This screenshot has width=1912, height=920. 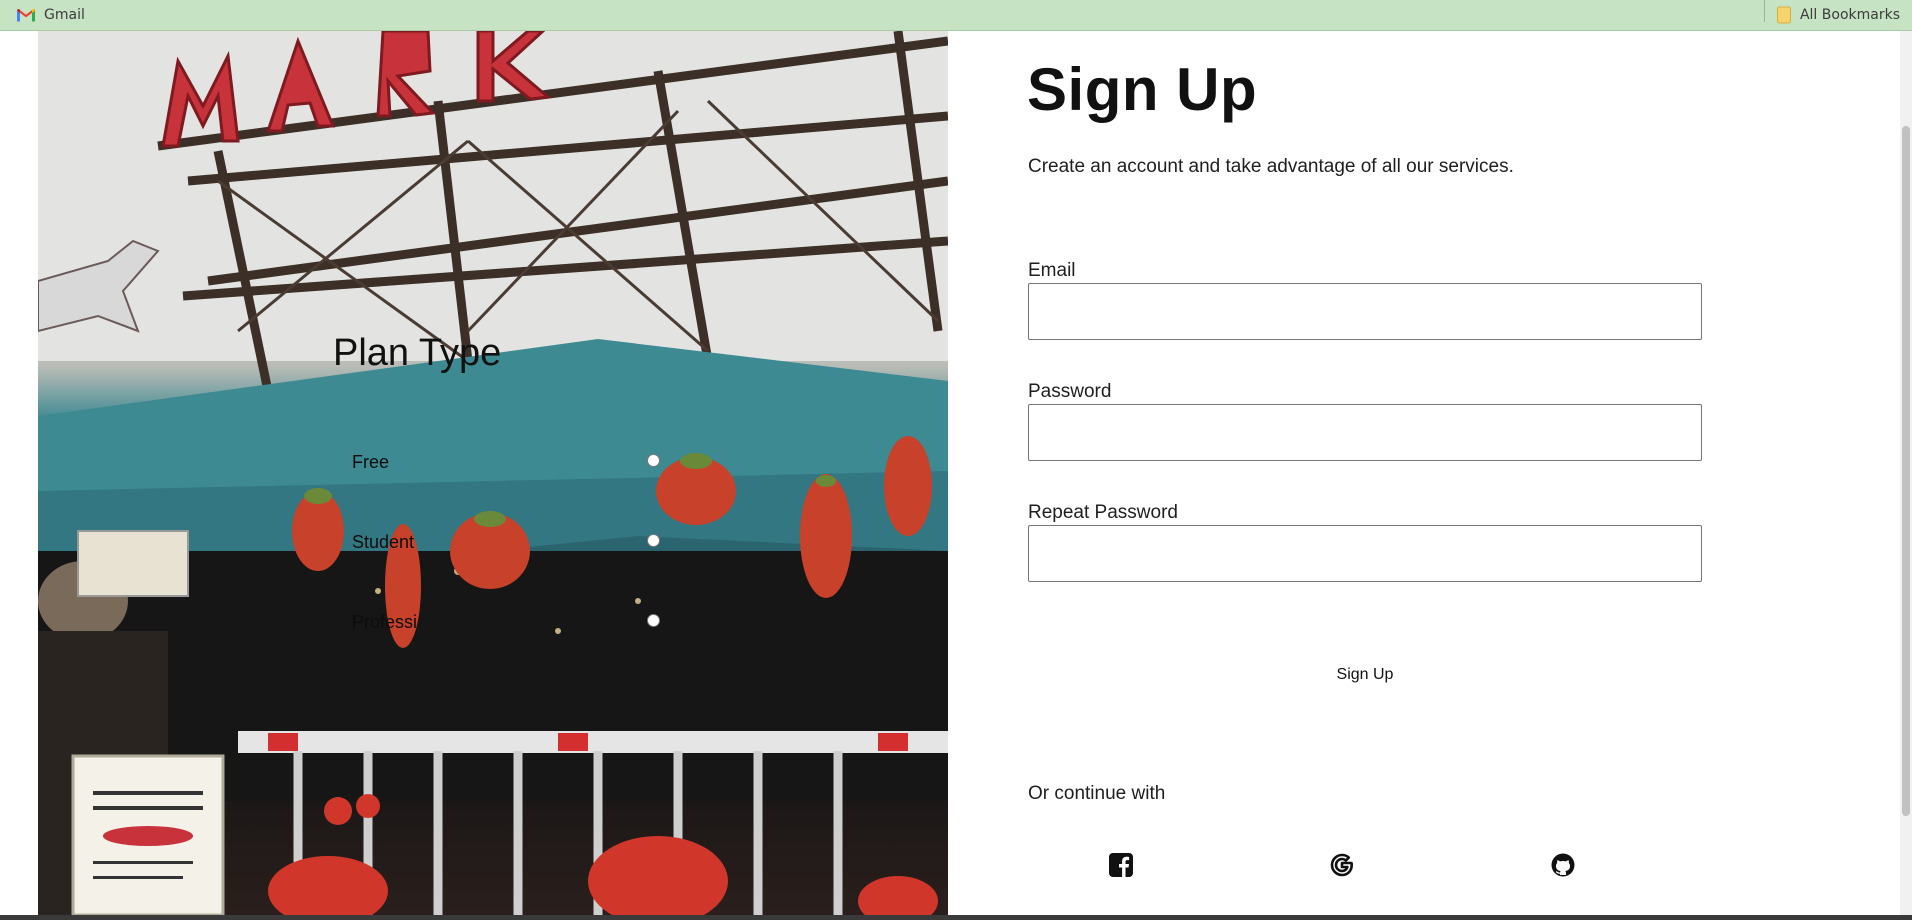 I want to click on github-login-button, so click(x=1563, y=865).